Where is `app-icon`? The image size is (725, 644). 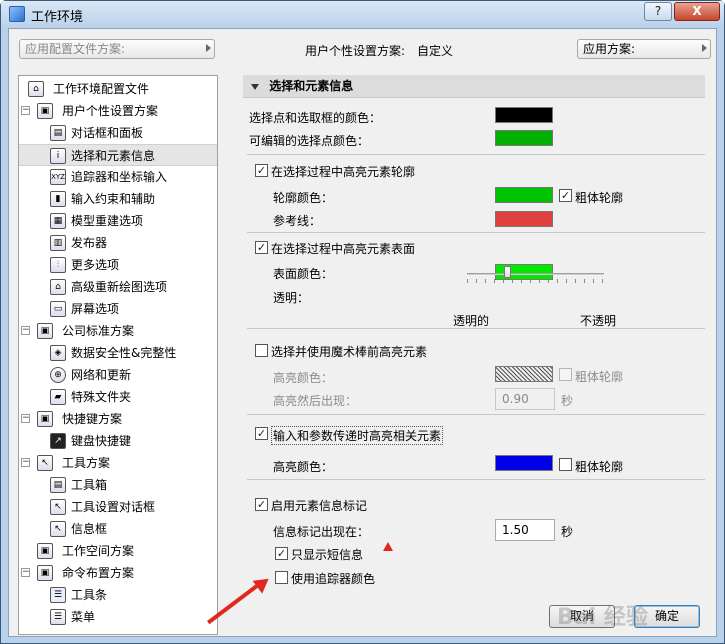
app-icon is located at coordinates (17, 14).